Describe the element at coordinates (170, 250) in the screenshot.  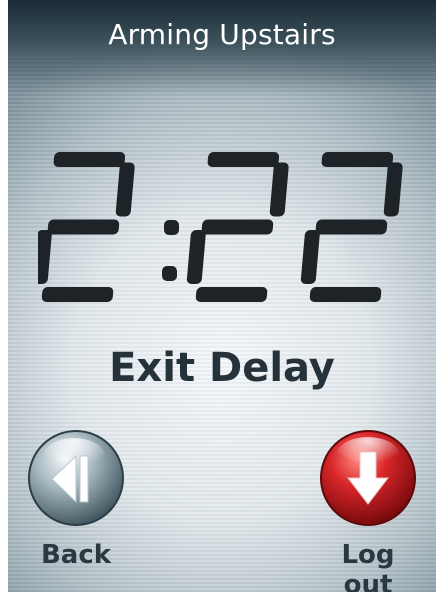
I see `timer-colon` at that location.